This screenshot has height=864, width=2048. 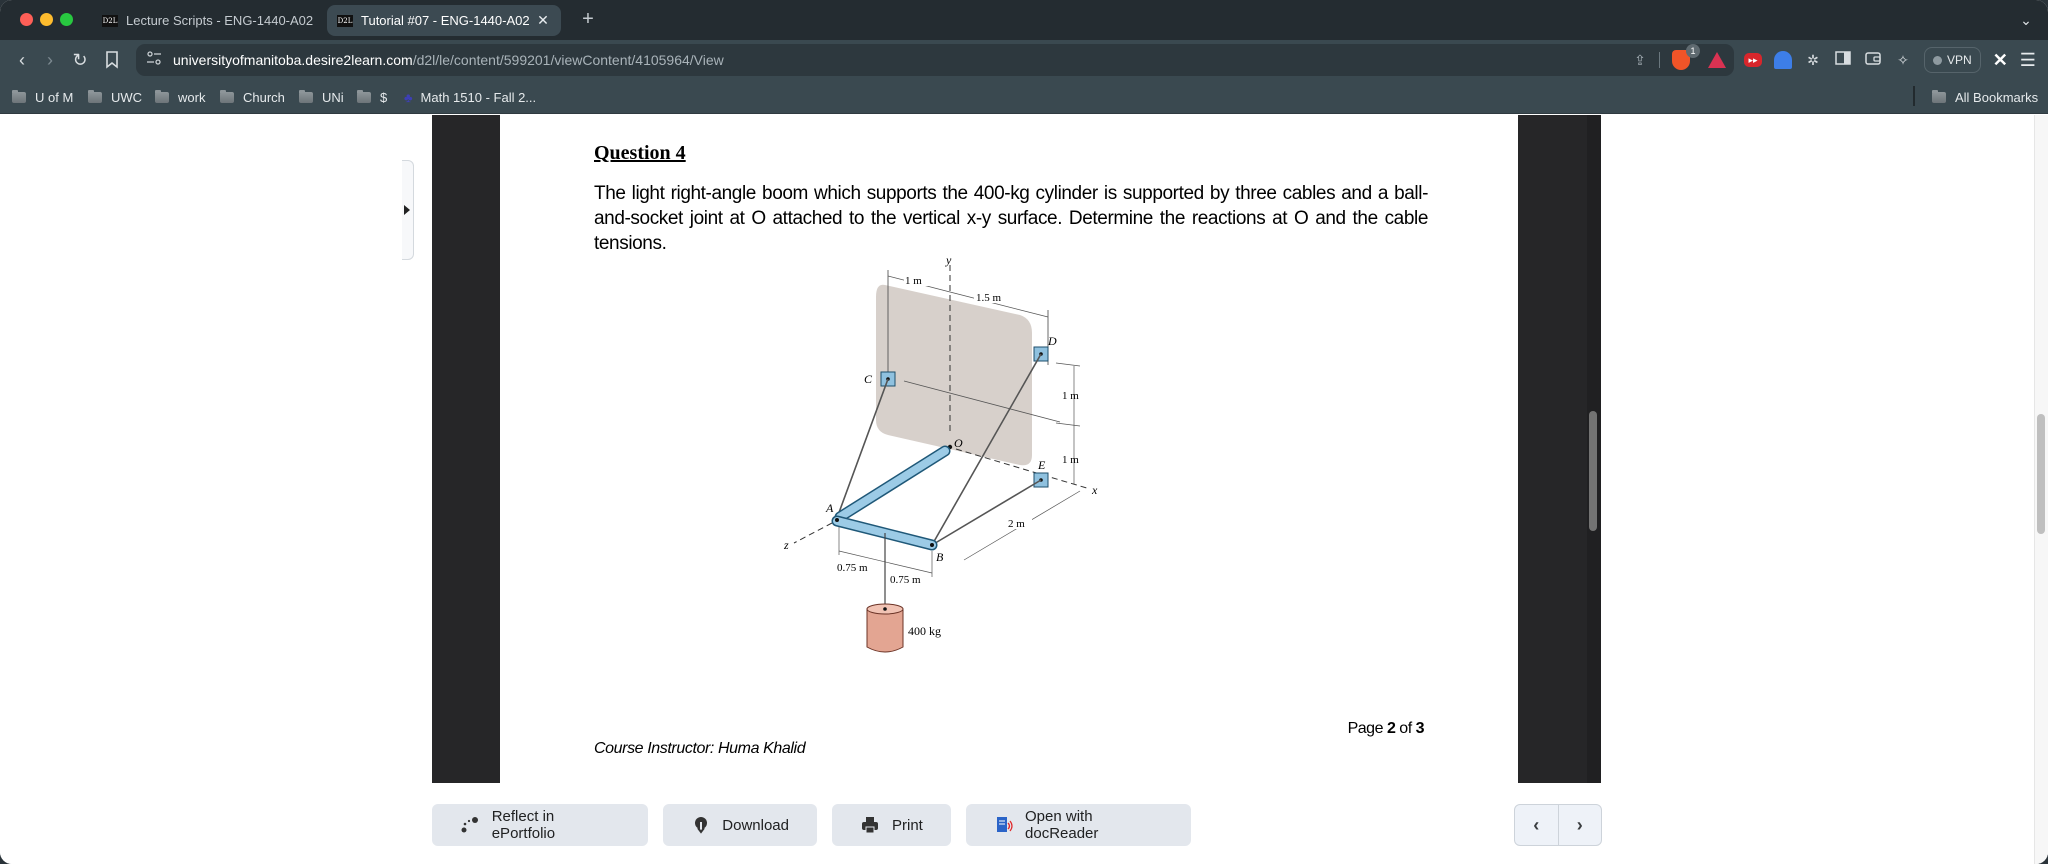 What do you see at coordinates (588, 20) in the screenshot?
I see `new-tab-button: +` at bounding box center [588, 20].